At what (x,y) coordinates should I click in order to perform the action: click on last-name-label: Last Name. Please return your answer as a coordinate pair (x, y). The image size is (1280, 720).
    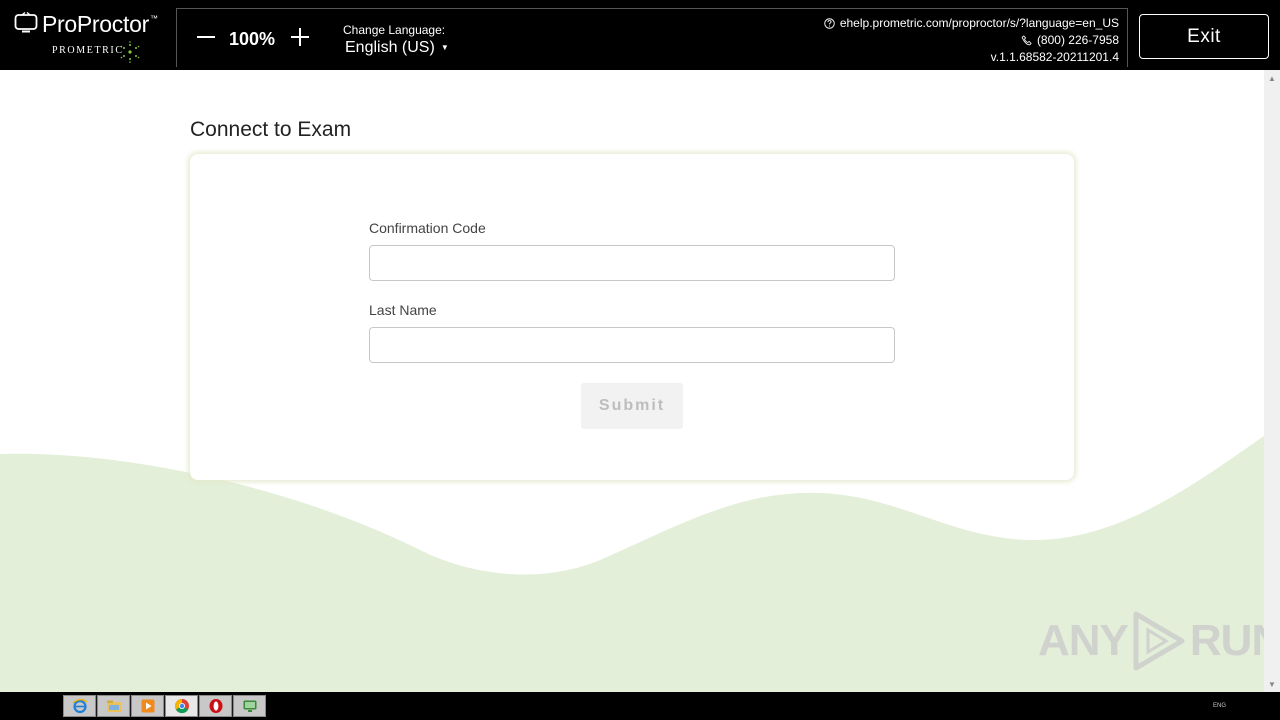
    Looking at the image, I should click on (403, 310).